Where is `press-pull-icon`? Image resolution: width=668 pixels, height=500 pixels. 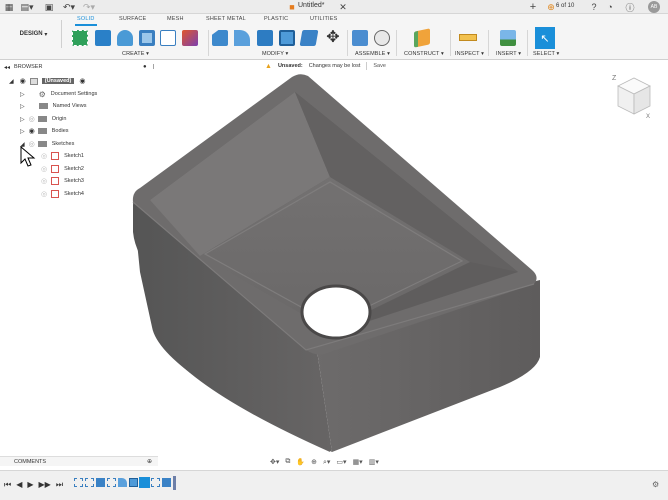 press-pull-icon is located at coordinates (220, 38).